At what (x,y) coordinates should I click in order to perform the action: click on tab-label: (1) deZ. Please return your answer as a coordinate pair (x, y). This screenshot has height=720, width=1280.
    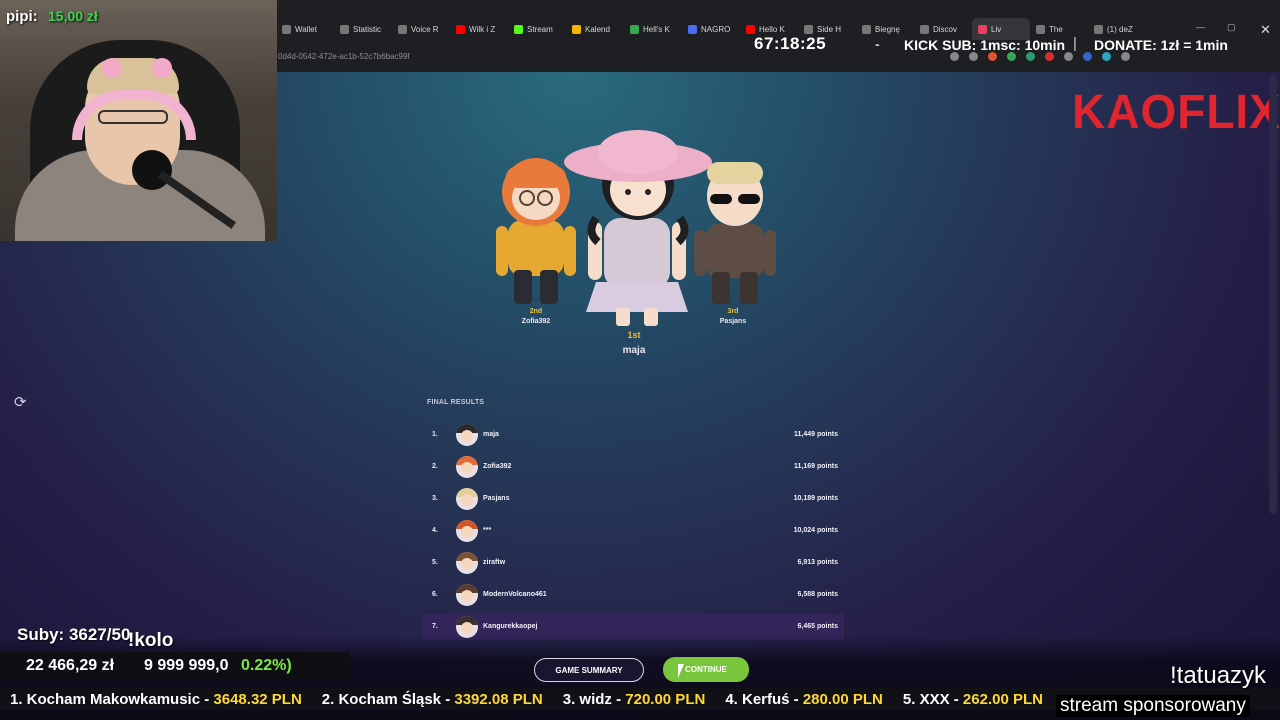
    Looking at the image, I should click on (1120, 29).